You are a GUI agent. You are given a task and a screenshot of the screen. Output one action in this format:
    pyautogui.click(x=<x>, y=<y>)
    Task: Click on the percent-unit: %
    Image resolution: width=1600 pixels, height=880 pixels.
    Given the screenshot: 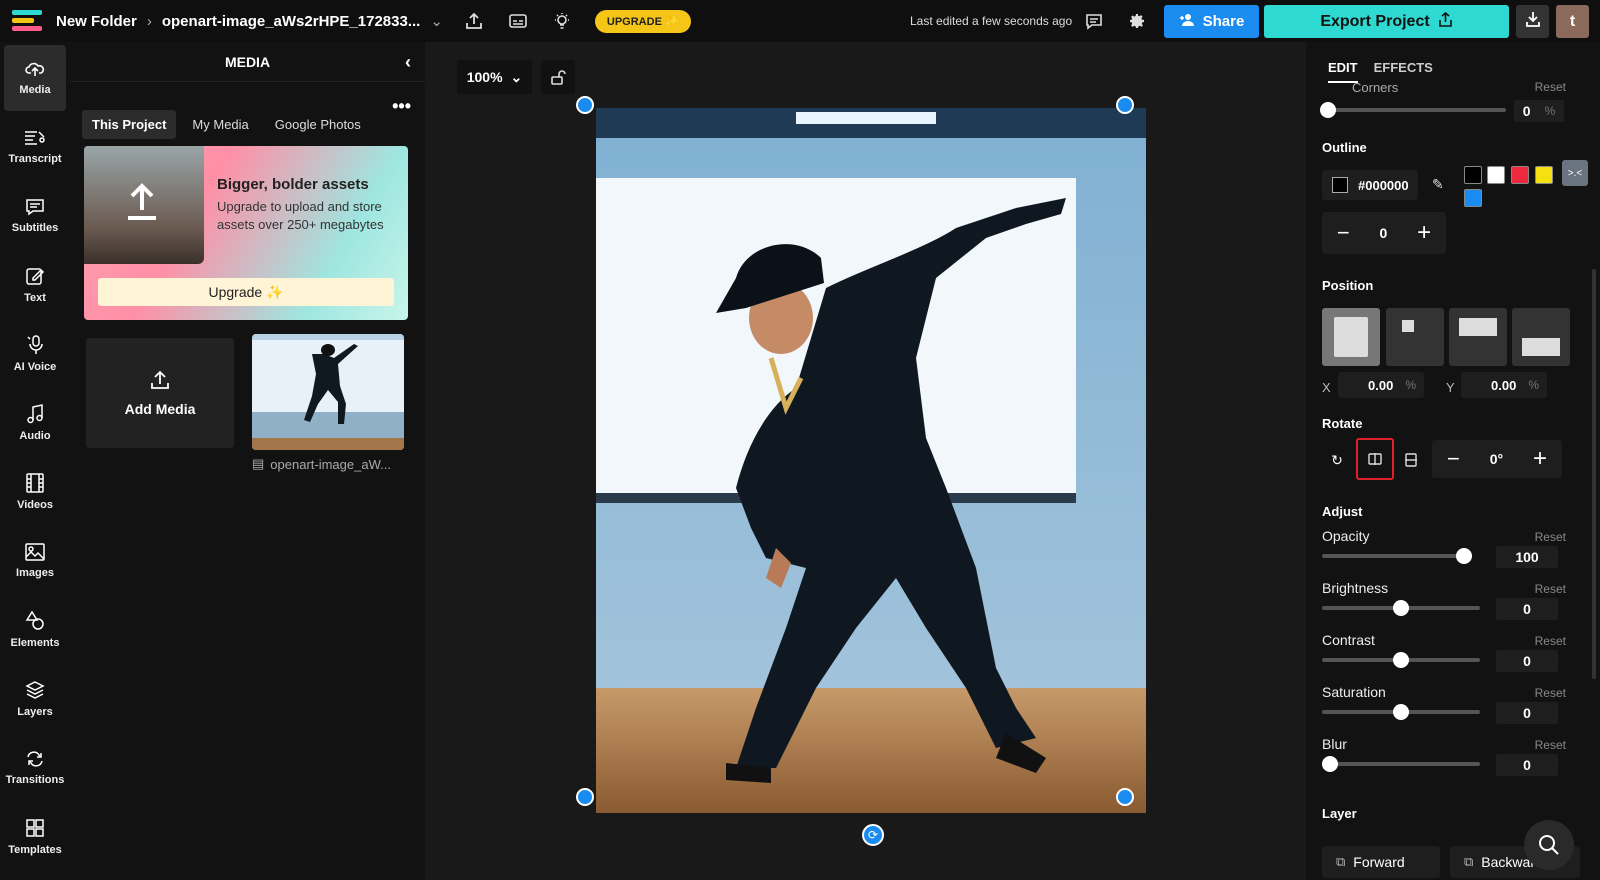 What is the action you would take?
    pyautogui.click(x=1533, y=385)
    